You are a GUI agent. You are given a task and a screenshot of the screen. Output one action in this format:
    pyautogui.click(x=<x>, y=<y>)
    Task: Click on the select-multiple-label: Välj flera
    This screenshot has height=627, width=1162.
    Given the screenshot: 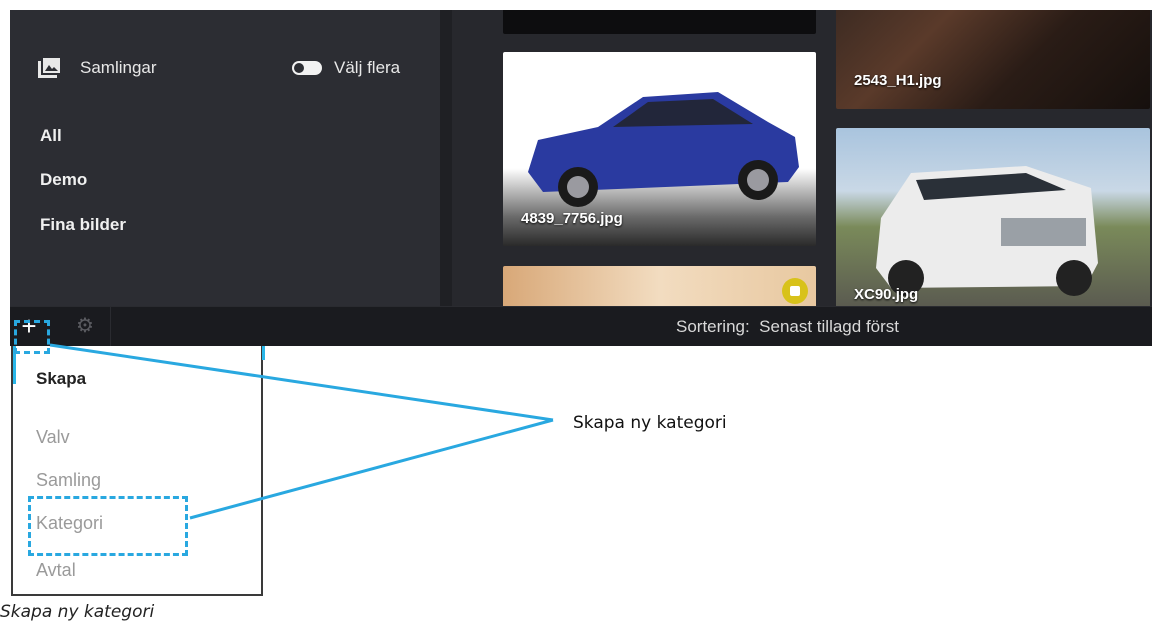 What is the action you would take?
    pyautogui.click(x=367, y=67)
    